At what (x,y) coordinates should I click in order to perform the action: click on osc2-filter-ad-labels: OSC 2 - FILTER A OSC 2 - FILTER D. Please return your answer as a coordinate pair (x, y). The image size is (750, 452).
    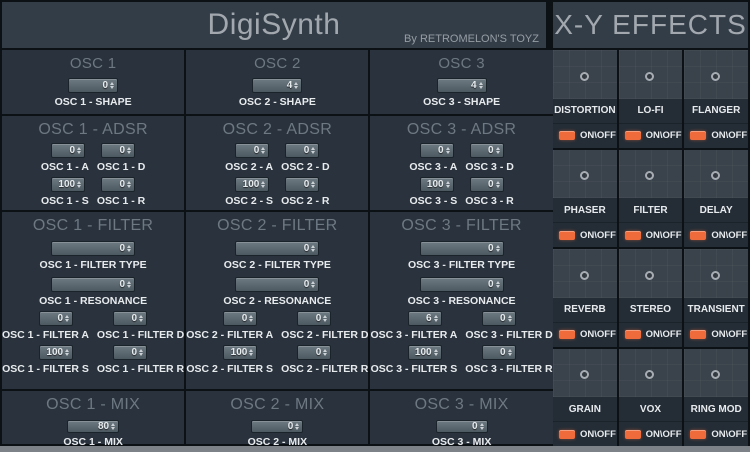
    Looking at the image, I should click on (277, 333).